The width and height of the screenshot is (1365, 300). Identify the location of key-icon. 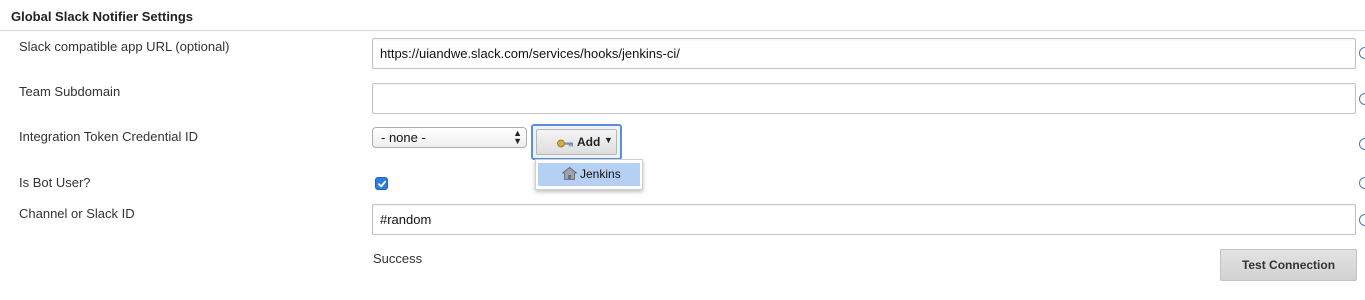
(565, 144).